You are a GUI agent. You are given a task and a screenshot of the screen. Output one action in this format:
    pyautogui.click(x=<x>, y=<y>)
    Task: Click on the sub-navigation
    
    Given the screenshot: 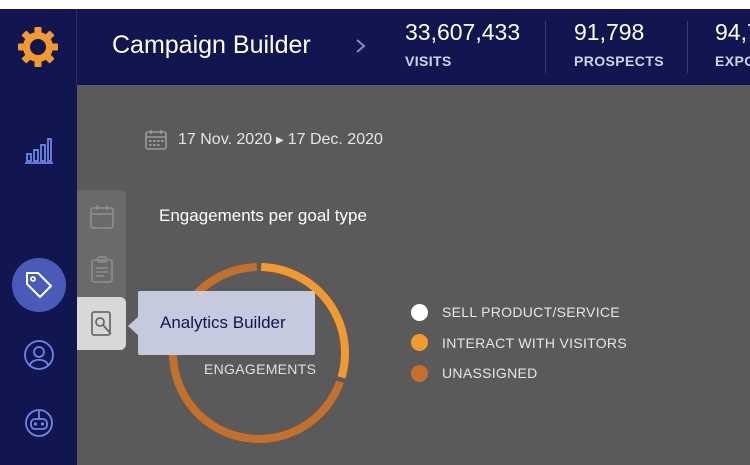 What is the action you would take?
    pyautogui.click(x=101, y=270)
    